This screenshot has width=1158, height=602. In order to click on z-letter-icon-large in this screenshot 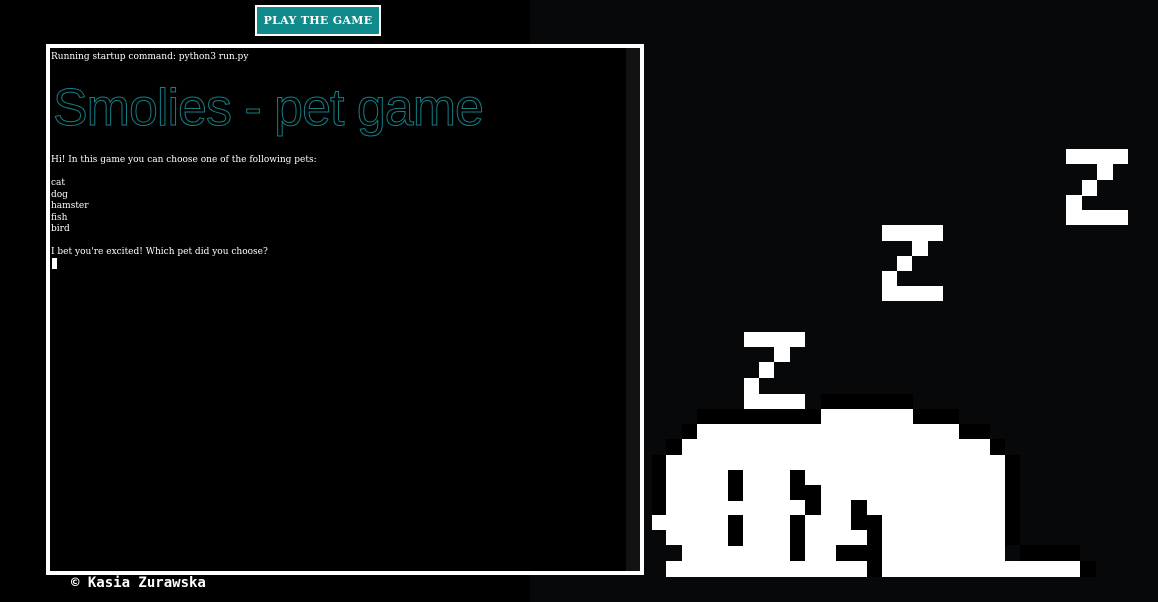, I will do `click(1097, 187)`.